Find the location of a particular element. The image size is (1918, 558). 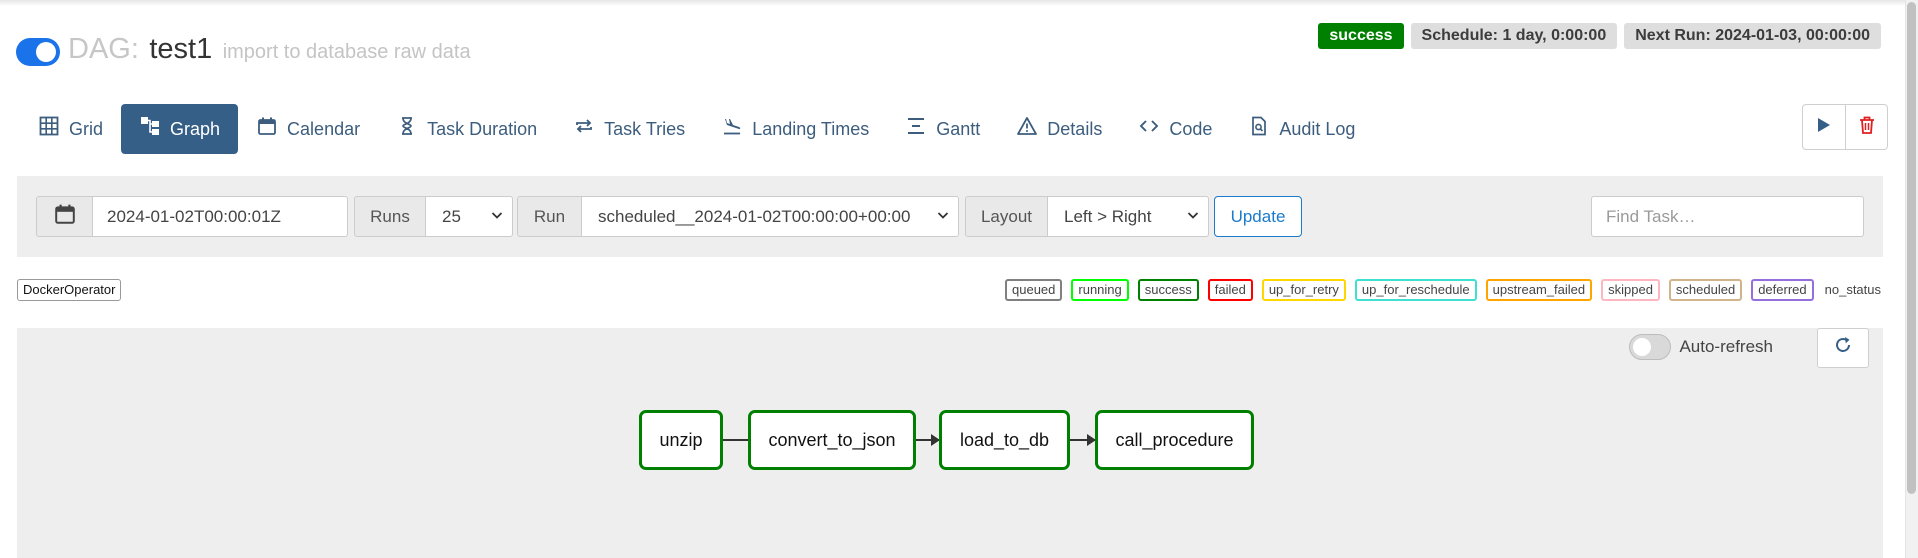

tab-label: Graph is located at coordinates (195, 128).